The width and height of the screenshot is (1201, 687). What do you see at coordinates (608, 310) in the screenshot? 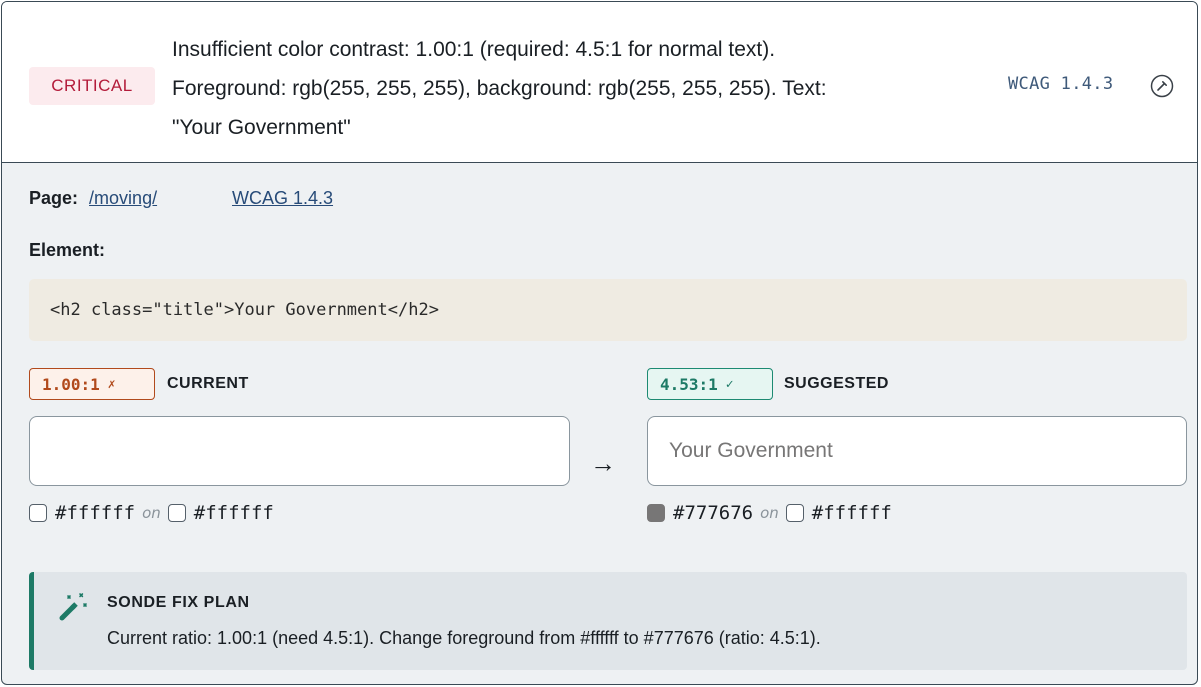
I see `element-code: <h2 class="title">Your Government</h2>` at bounding box center [608, 310].